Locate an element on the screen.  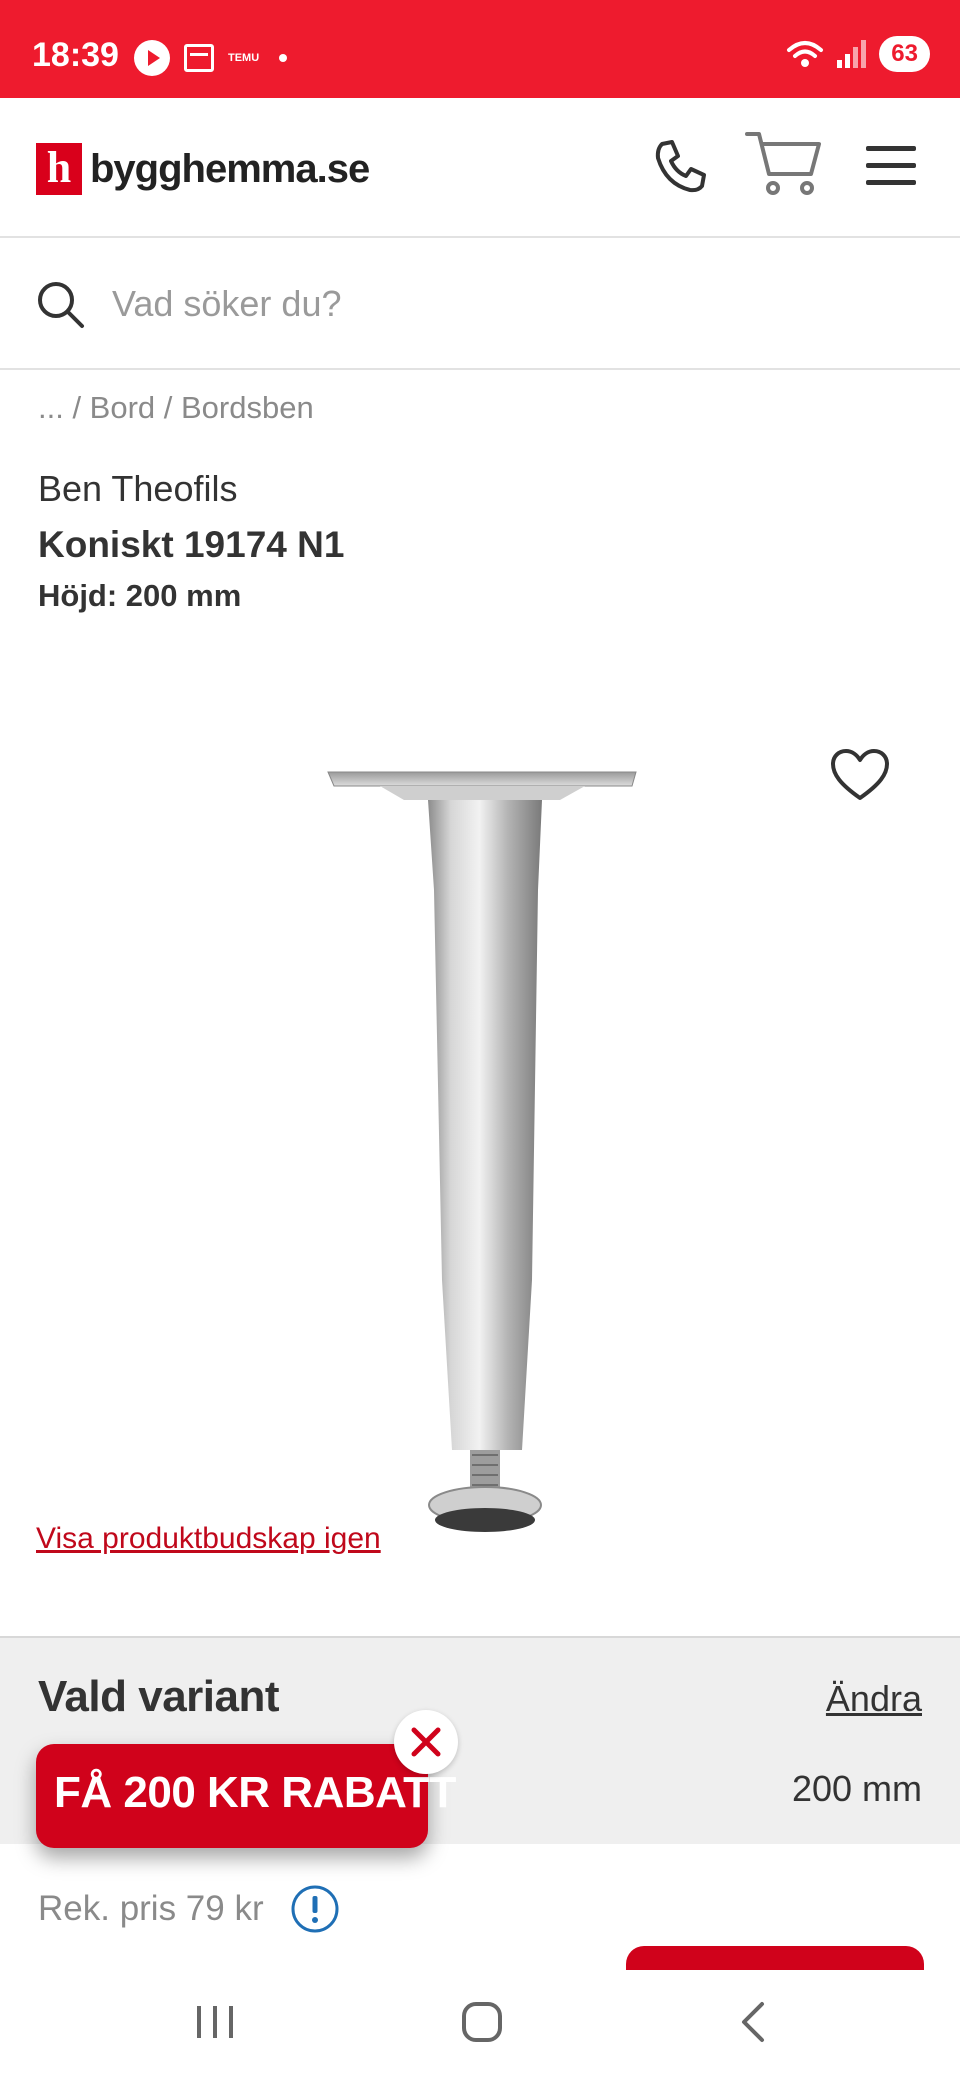
back-icon is located at coordinates (752, 2022).